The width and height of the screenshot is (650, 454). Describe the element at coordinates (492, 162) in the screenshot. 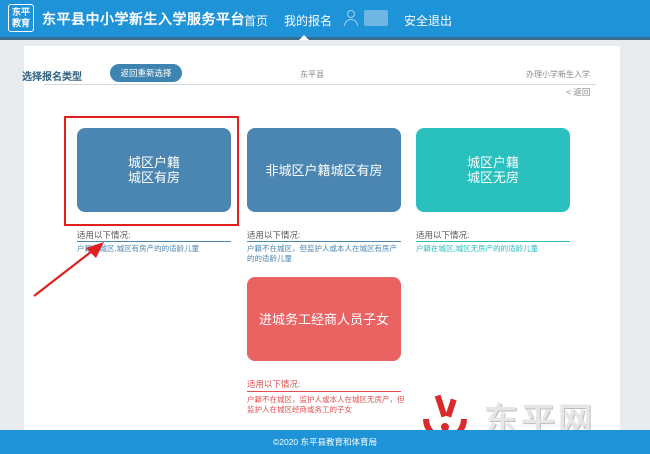

I see `card-title-line1: 城区户籍` at that location.